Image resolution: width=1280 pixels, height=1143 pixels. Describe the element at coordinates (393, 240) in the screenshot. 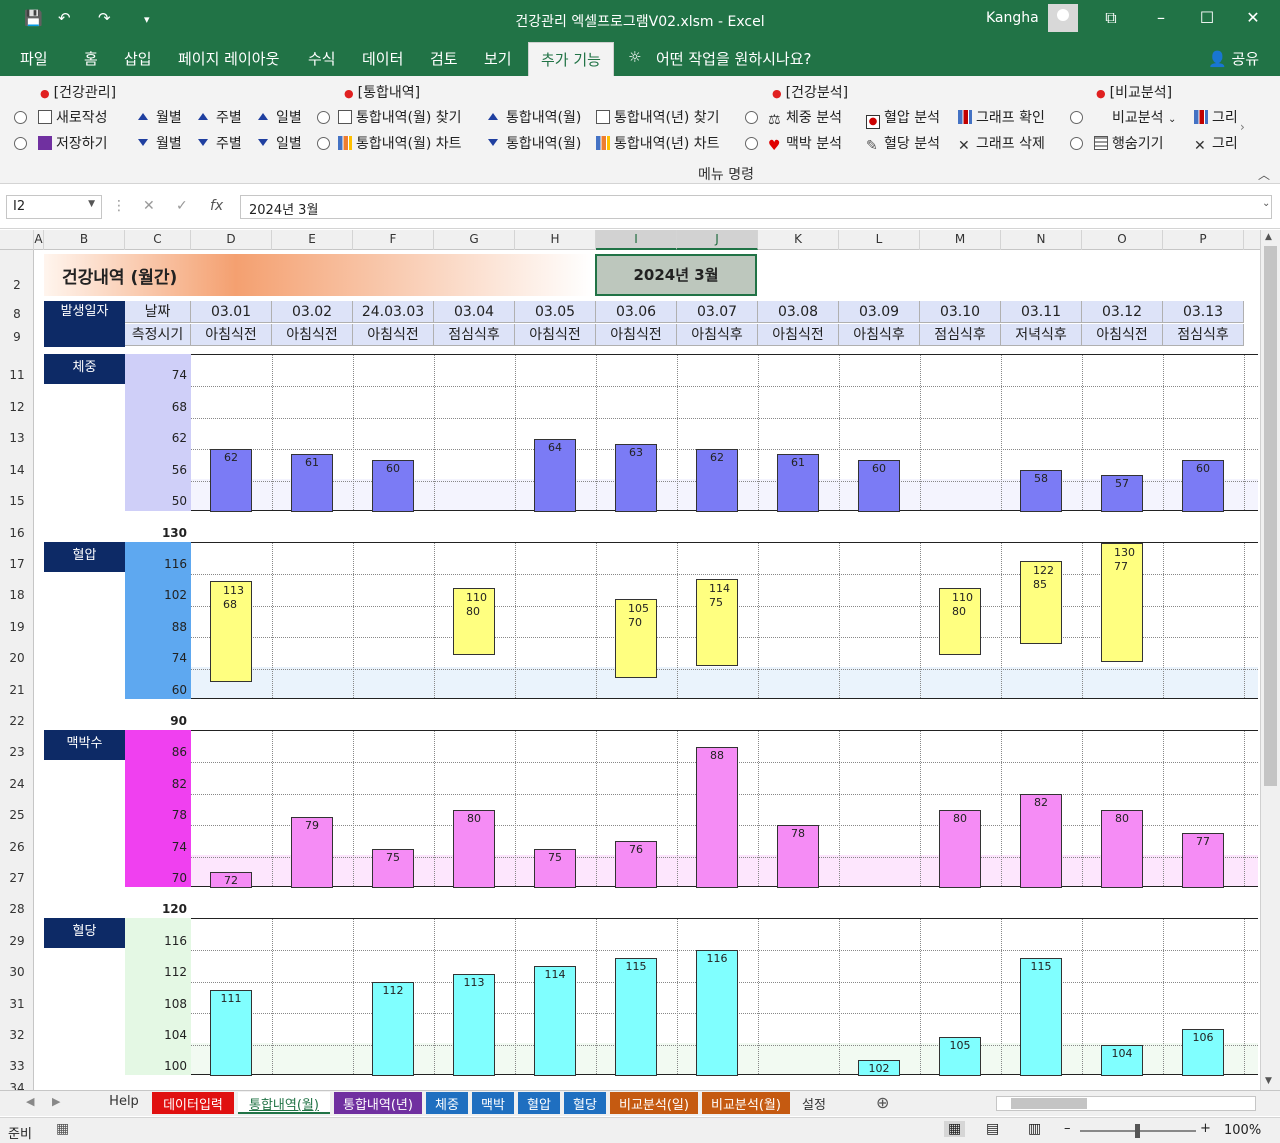

I see `column-header: F` at that location.